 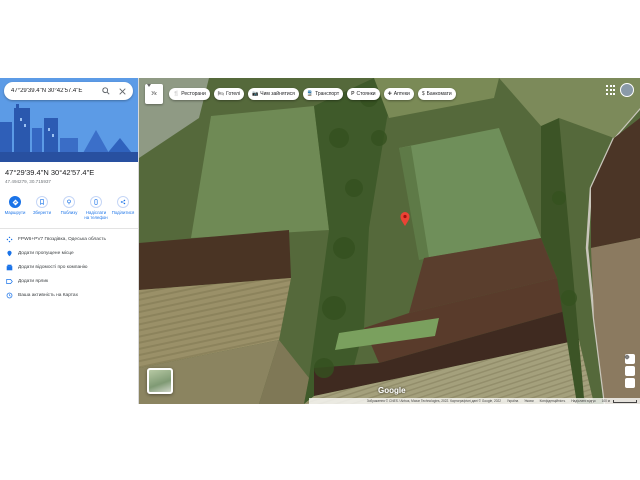 I want to click on chip-transit: 🚆 Транспорт, so click(x=323, y=94).